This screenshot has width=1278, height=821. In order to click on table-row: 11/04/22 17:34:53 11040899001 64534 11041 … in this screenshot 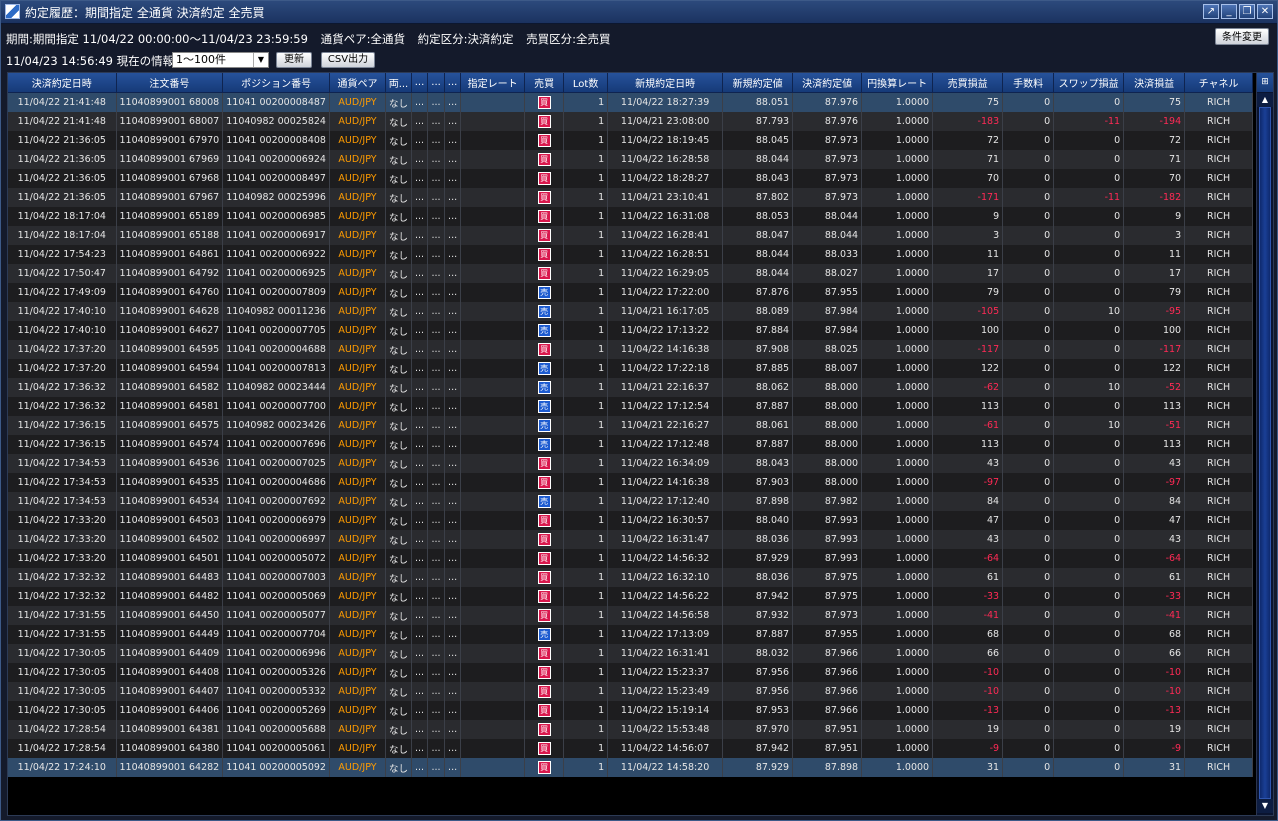, I will do `click(631, 501)`.